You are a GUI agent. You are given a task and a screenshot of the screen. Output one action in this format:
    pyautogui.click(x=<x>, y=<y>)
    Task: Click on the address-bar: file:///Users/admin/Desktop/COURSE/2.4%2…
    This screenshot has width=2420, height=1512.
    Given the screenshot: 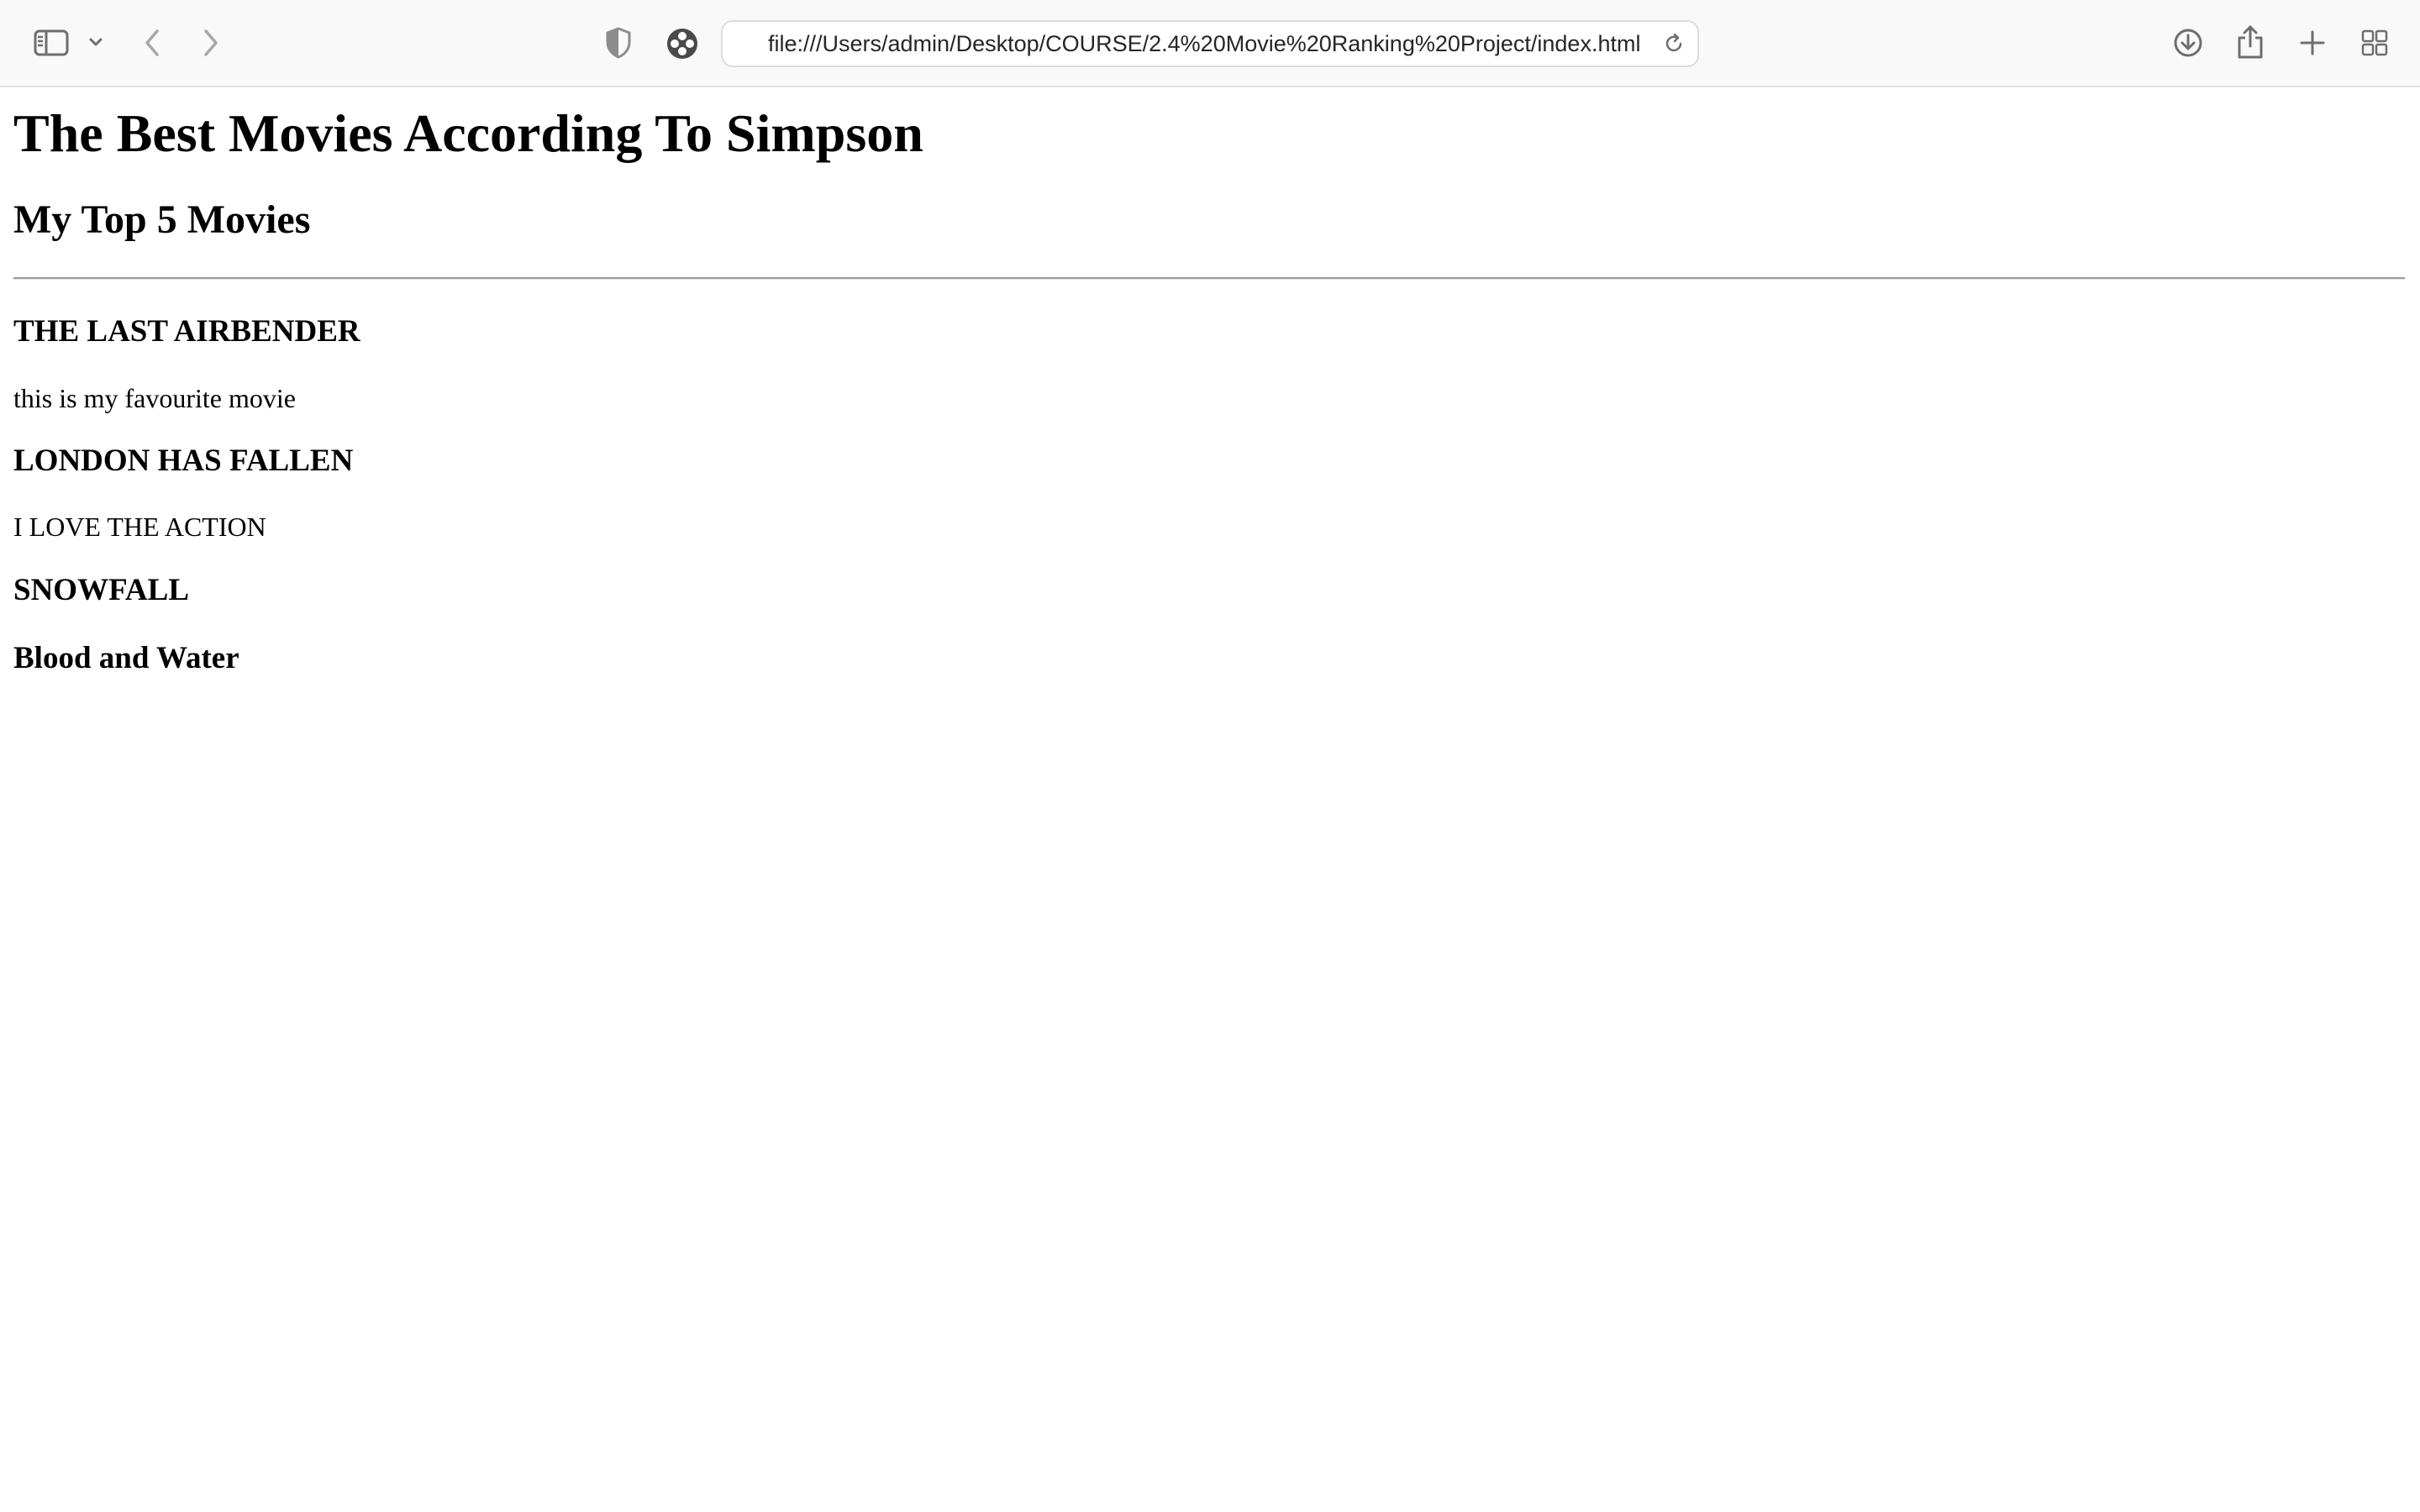 What is the action you would take?
    pyautogui.click(x=1210, y=43)
    